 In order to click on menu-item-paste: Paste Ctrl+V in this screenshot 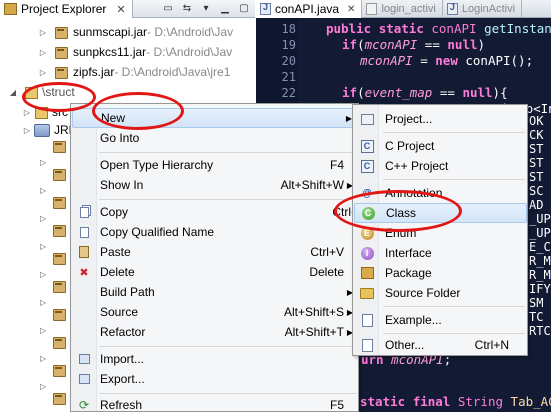, I will do `click(215, 252)`.